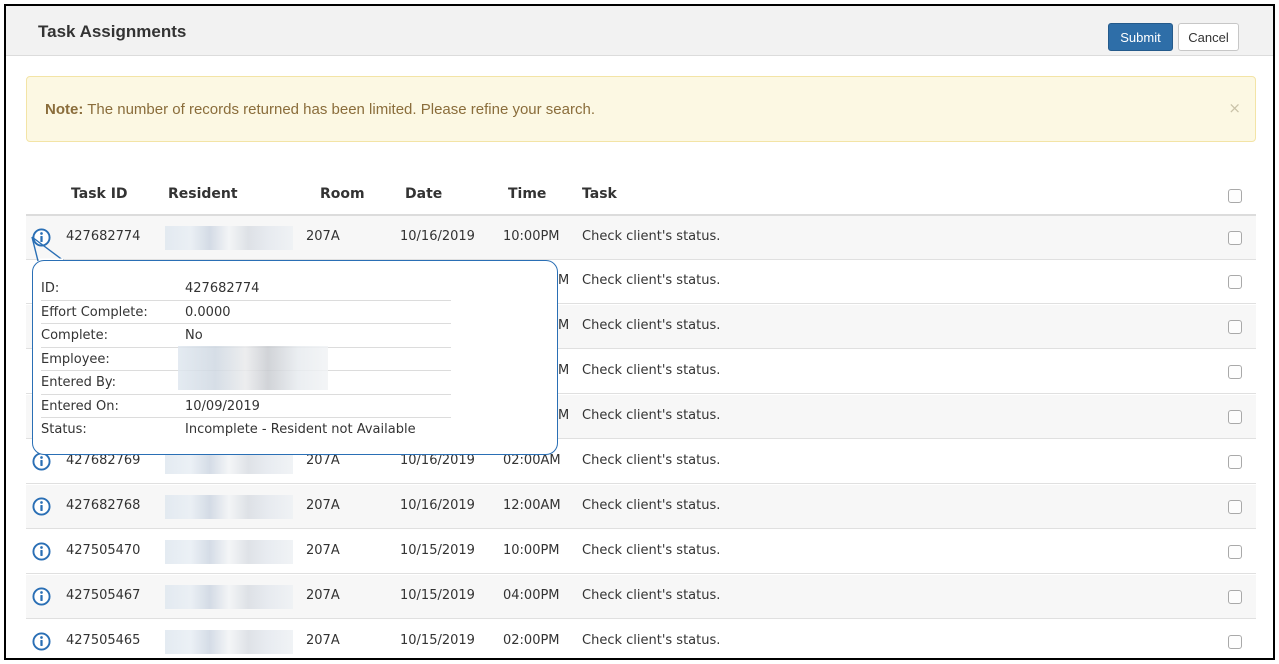  I want to click on page-header: Task Assignments Submit Cancel, so click(639, 31).